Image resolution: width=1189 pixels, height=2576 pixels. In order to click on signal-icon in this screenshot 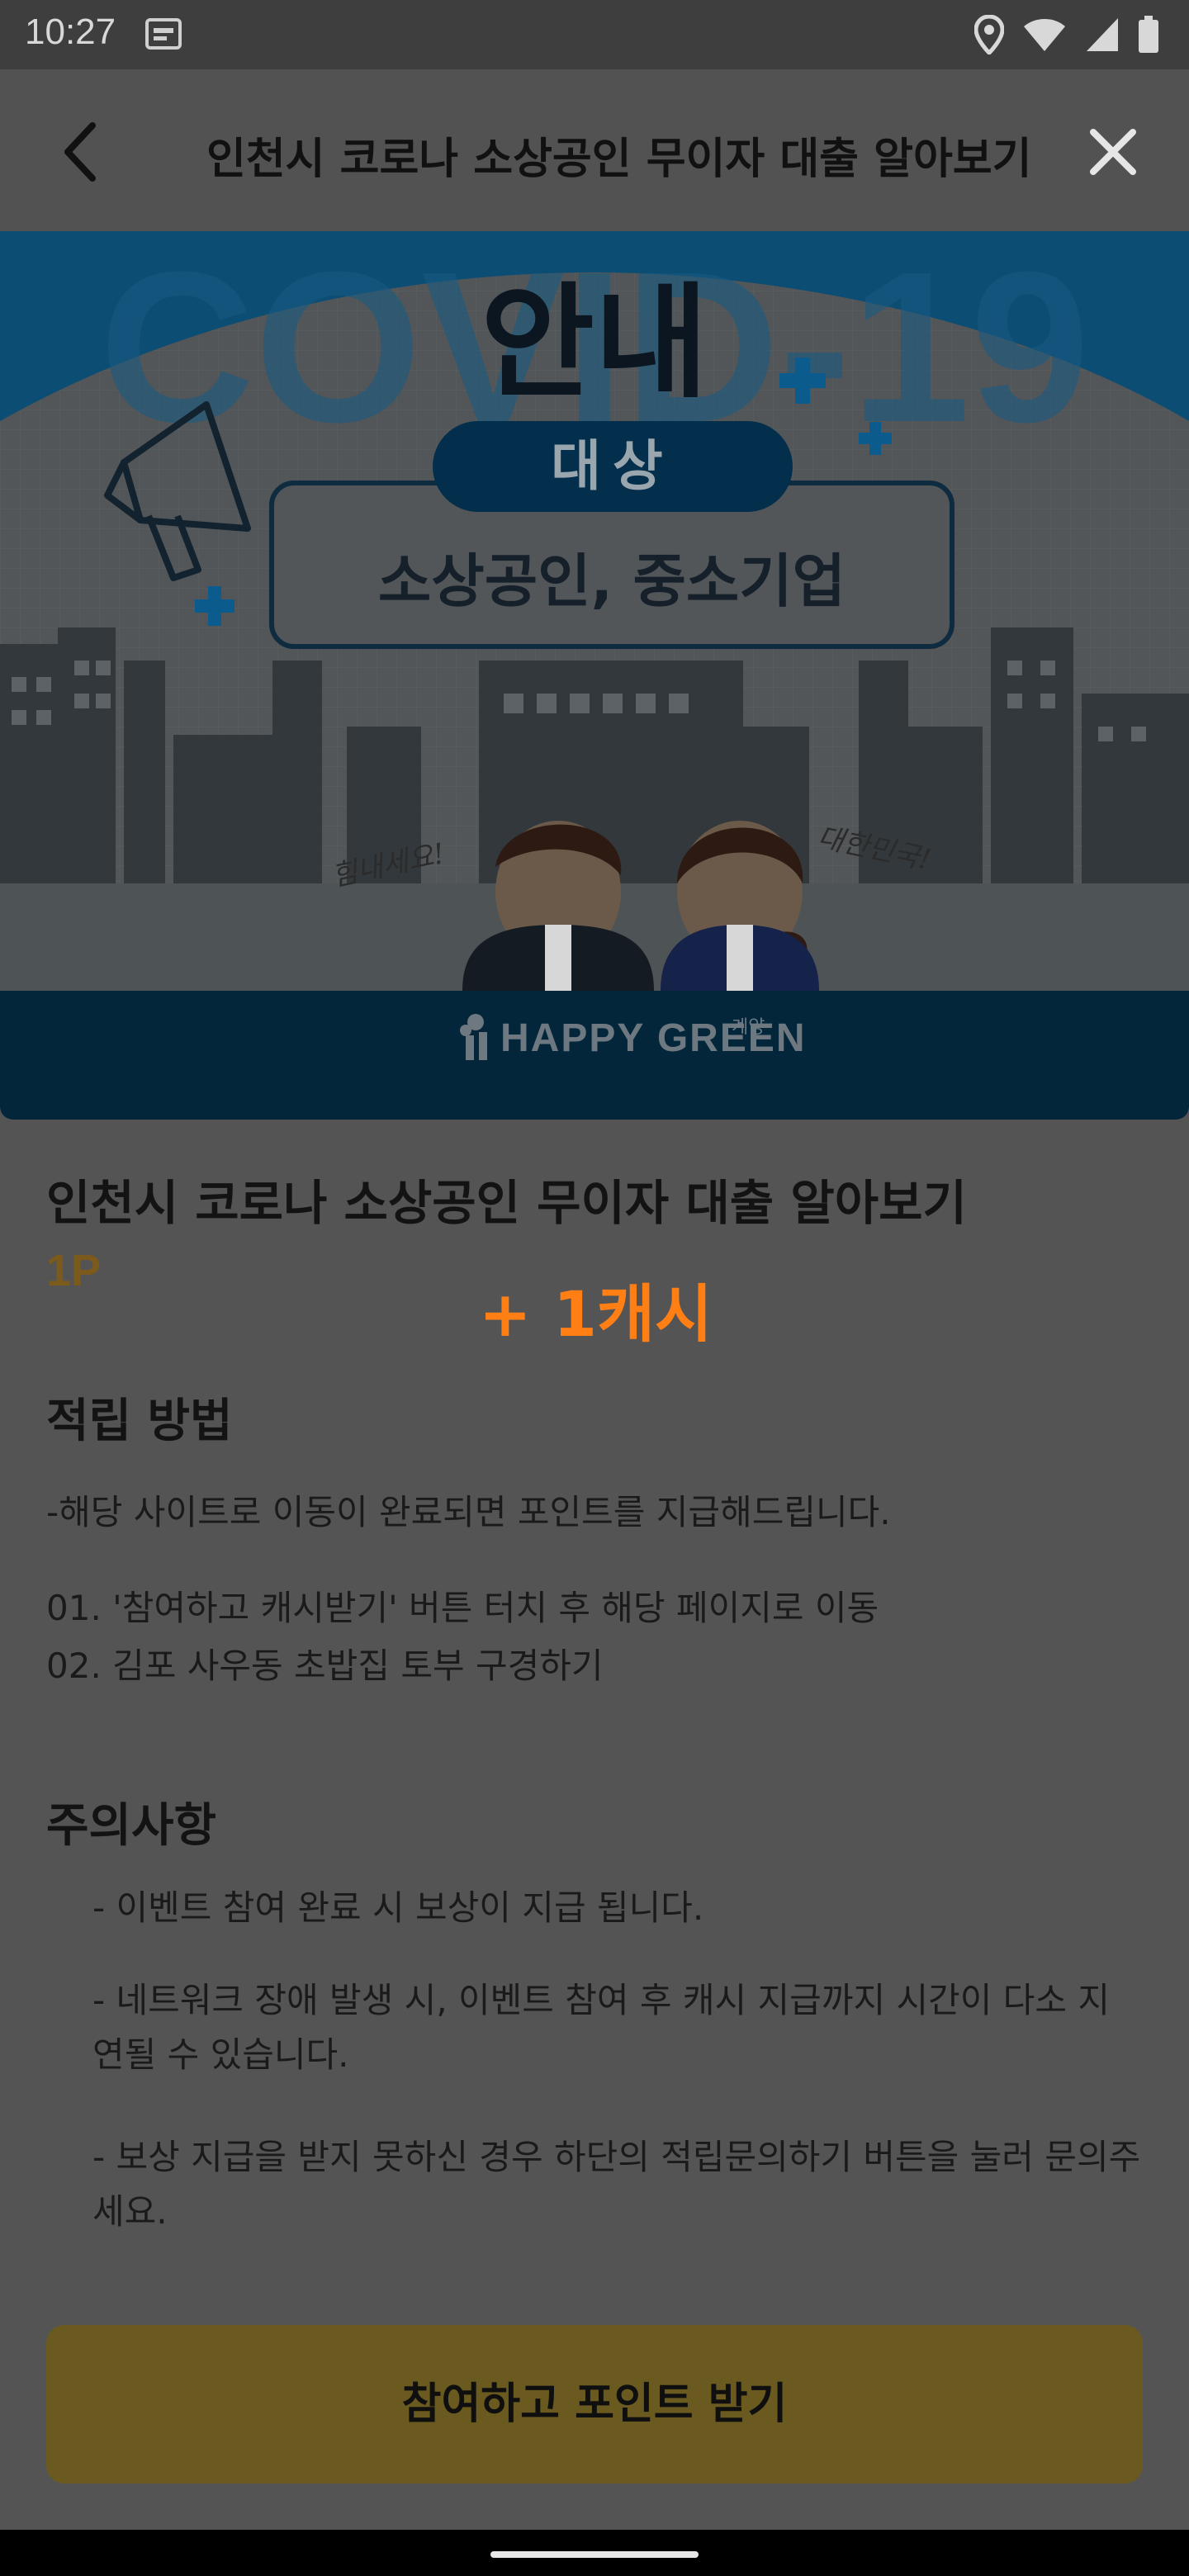, I will do `click(1102, 36)`.